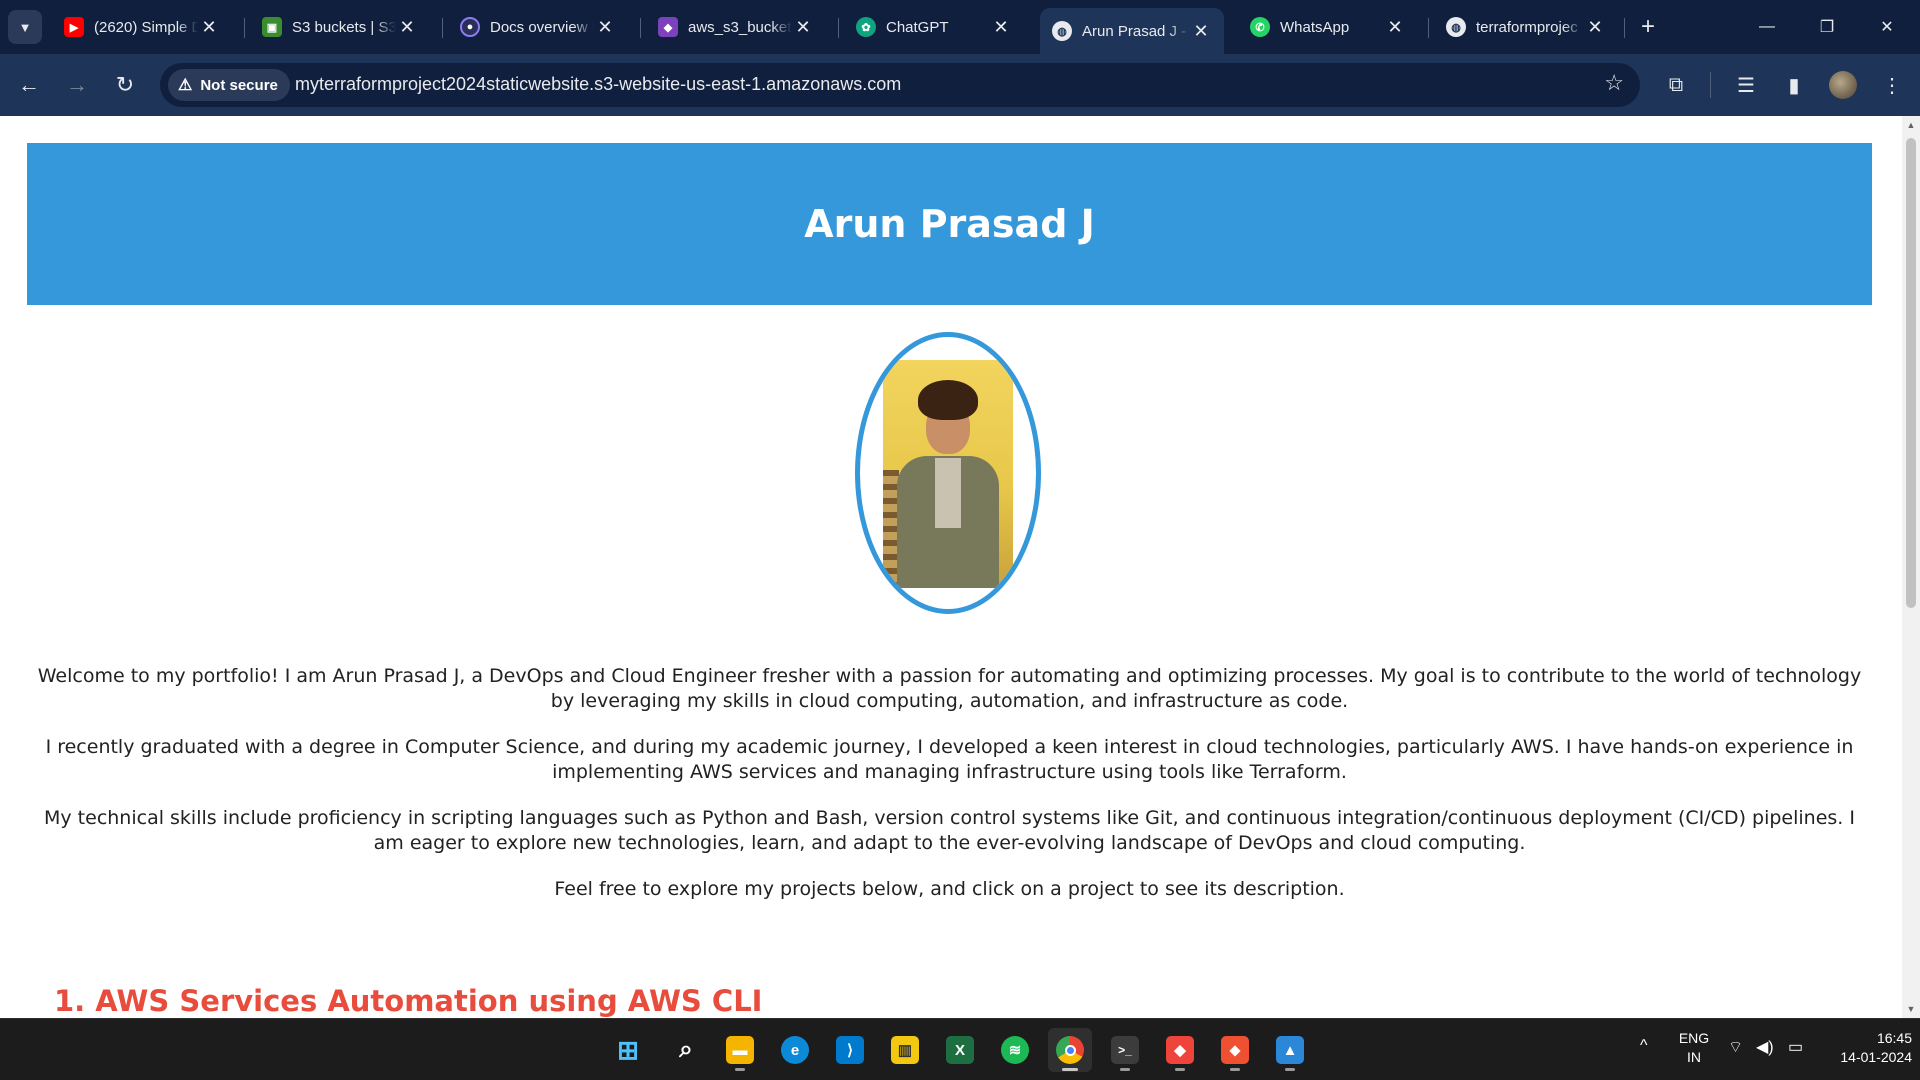 The height and width of the screenshot is (1080, 1920). Describe the element at coordinates (146, 27) in the screenshot. I see `tab-title: (2620) Simple D` at that location.